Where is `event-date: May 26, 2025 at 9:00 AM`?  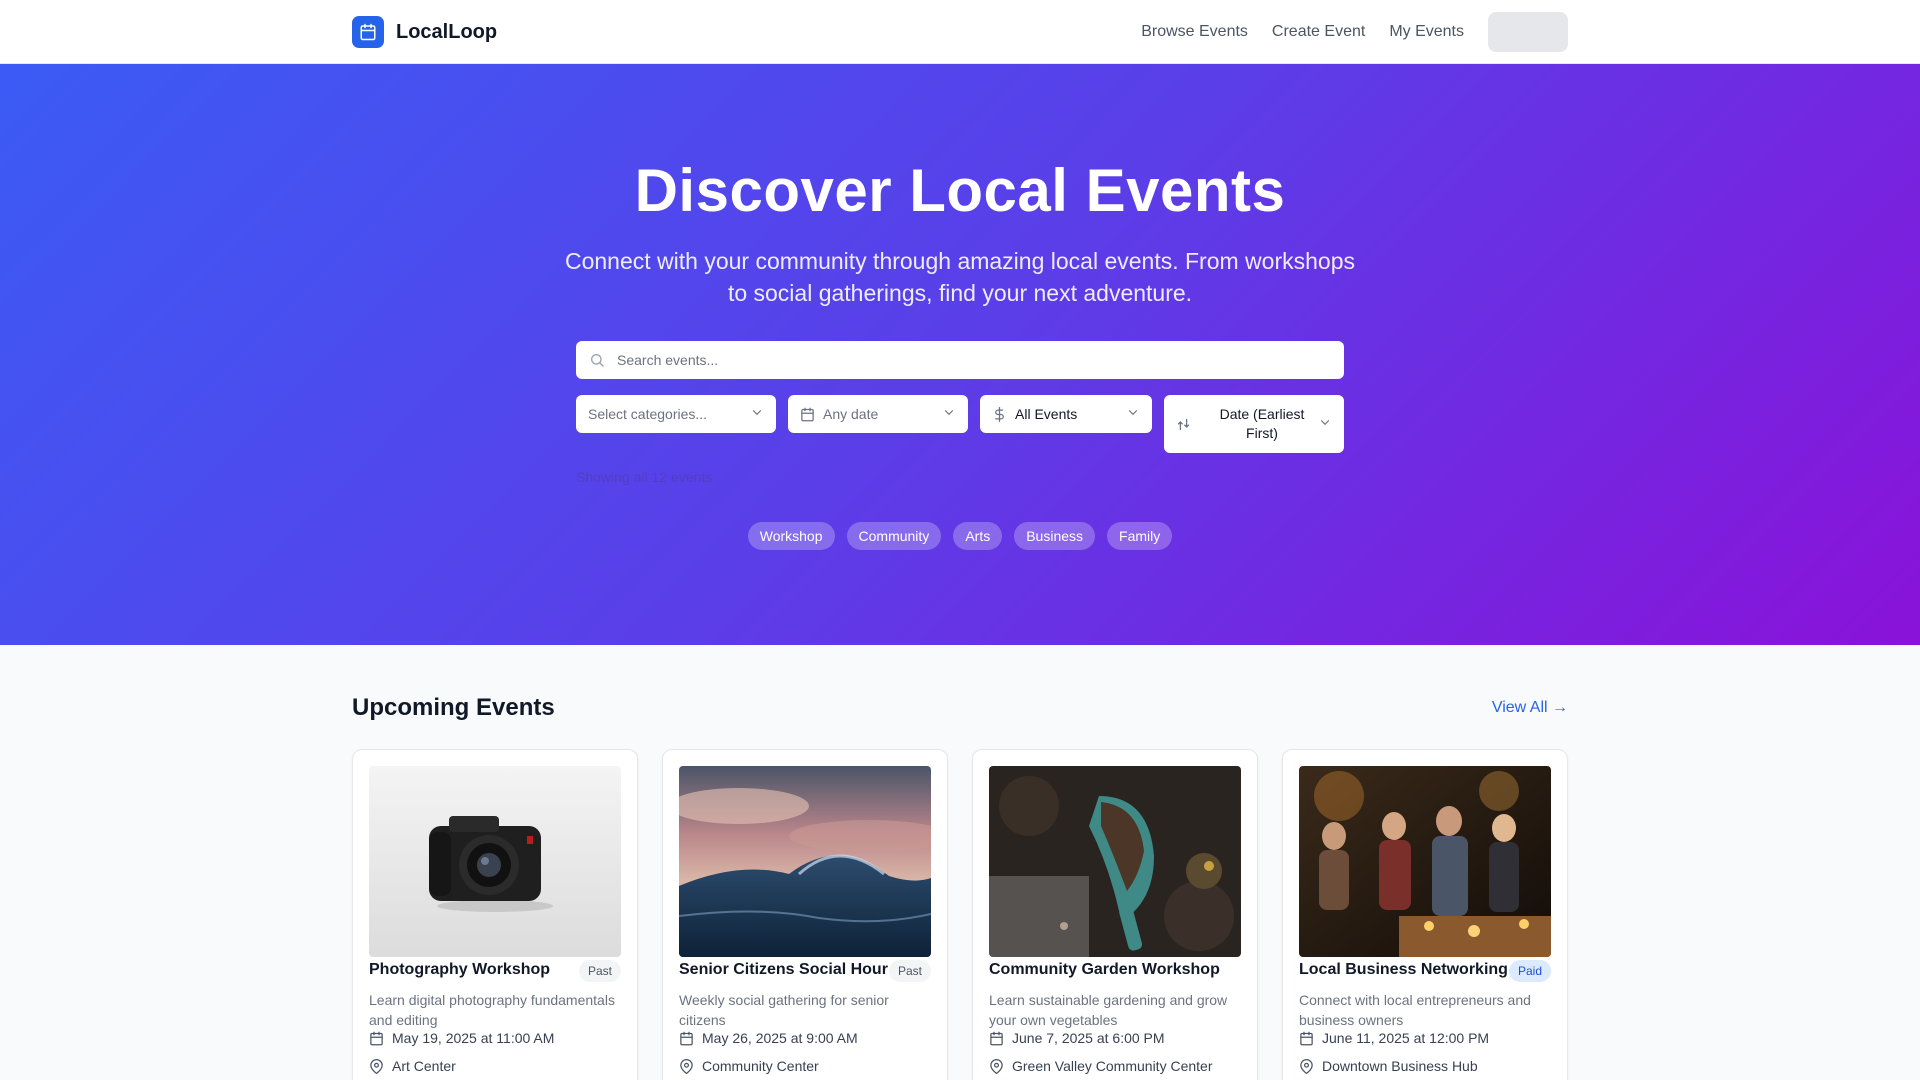
event-date: May 26, 2025 at 9:00 AM is located at coordinates (768, 1038).